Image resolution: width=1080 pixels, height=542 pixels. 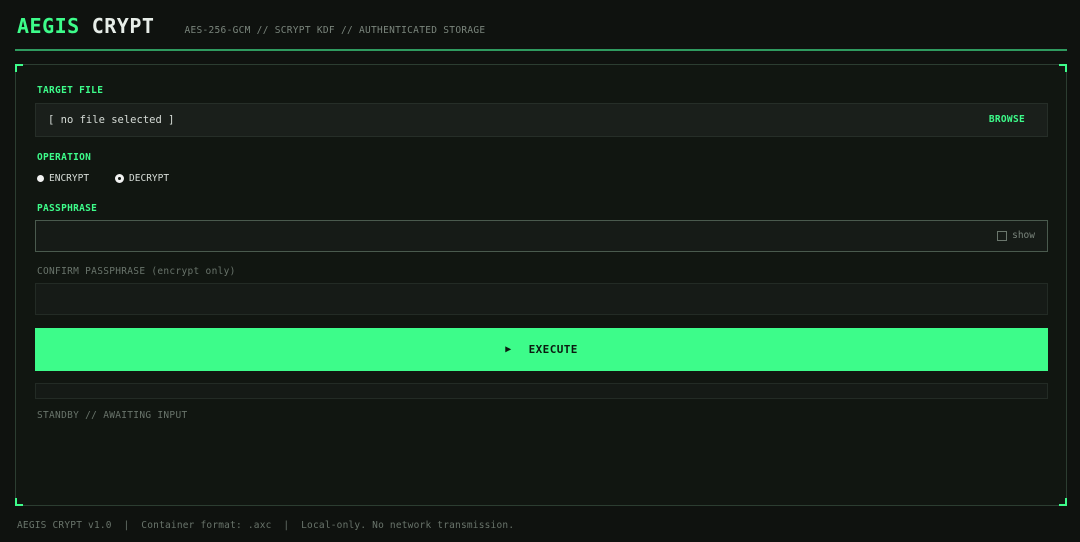 I want to click on show-passphrase-toggle: show, so click(x=1016, y=235).